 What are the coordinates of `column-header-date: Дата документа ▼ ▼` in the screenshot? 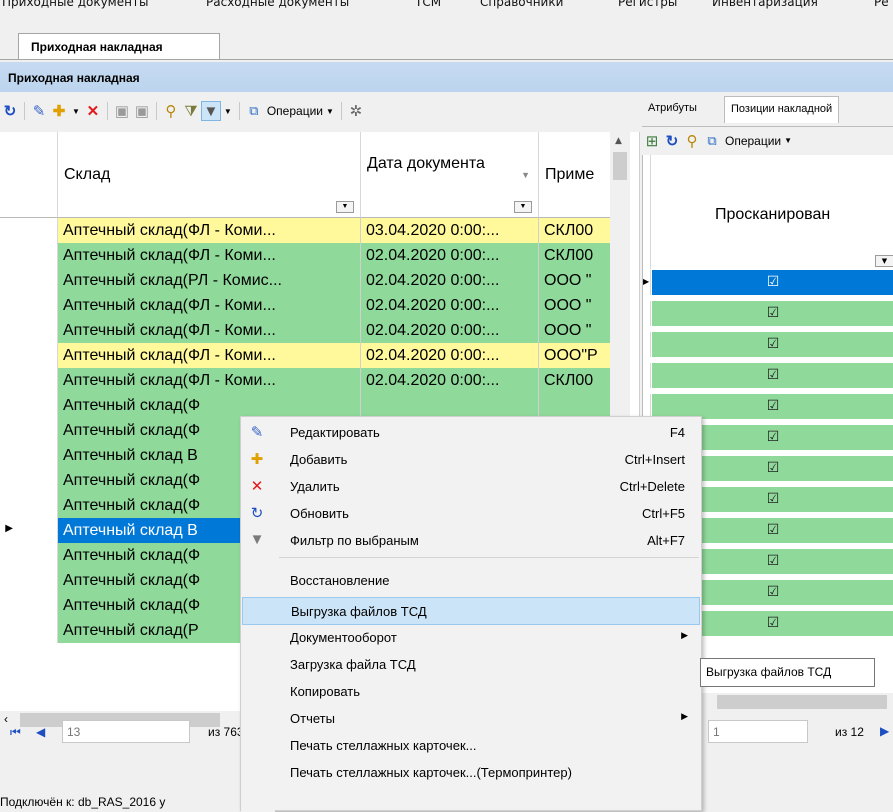 It's located at (450, 175).